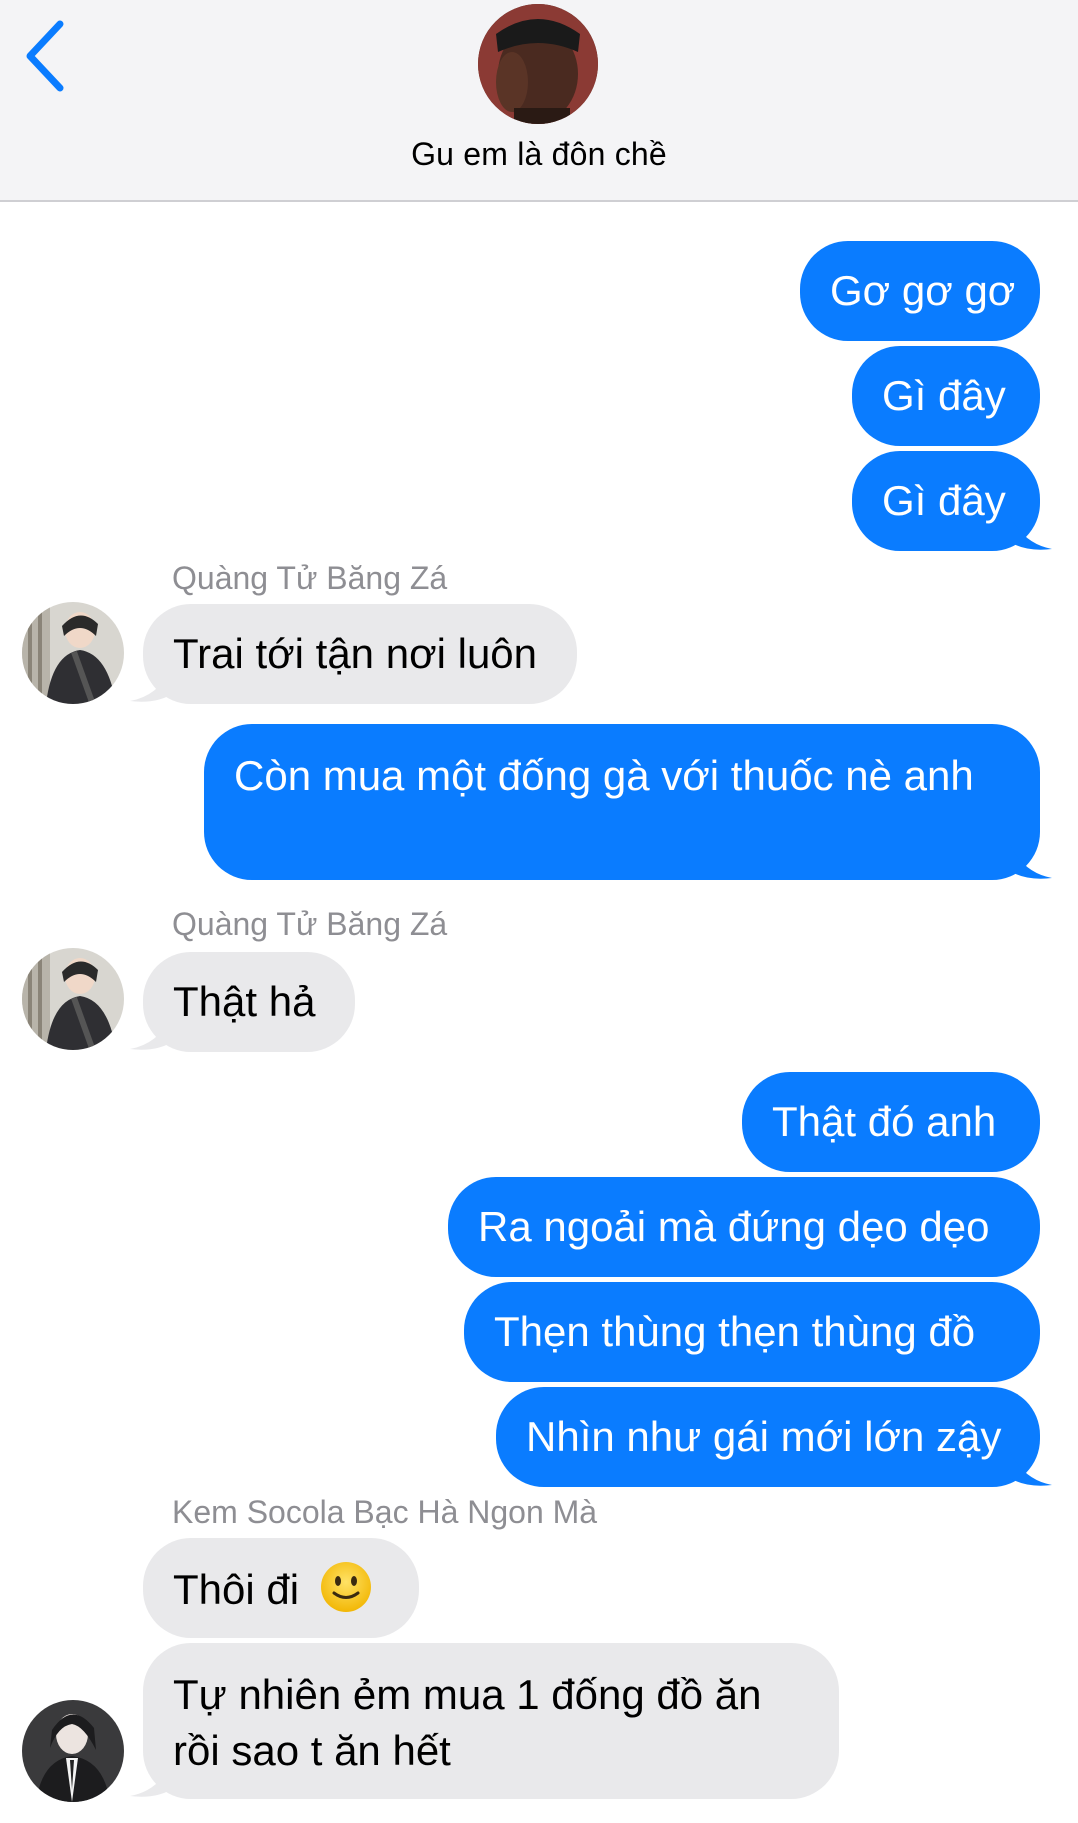  What do you see at coordinates (622, 802) in the screenshot?
I see `outgoing-message: Còn mua một đống gà với thuốc nè anh` at bounding box center [622, 802].